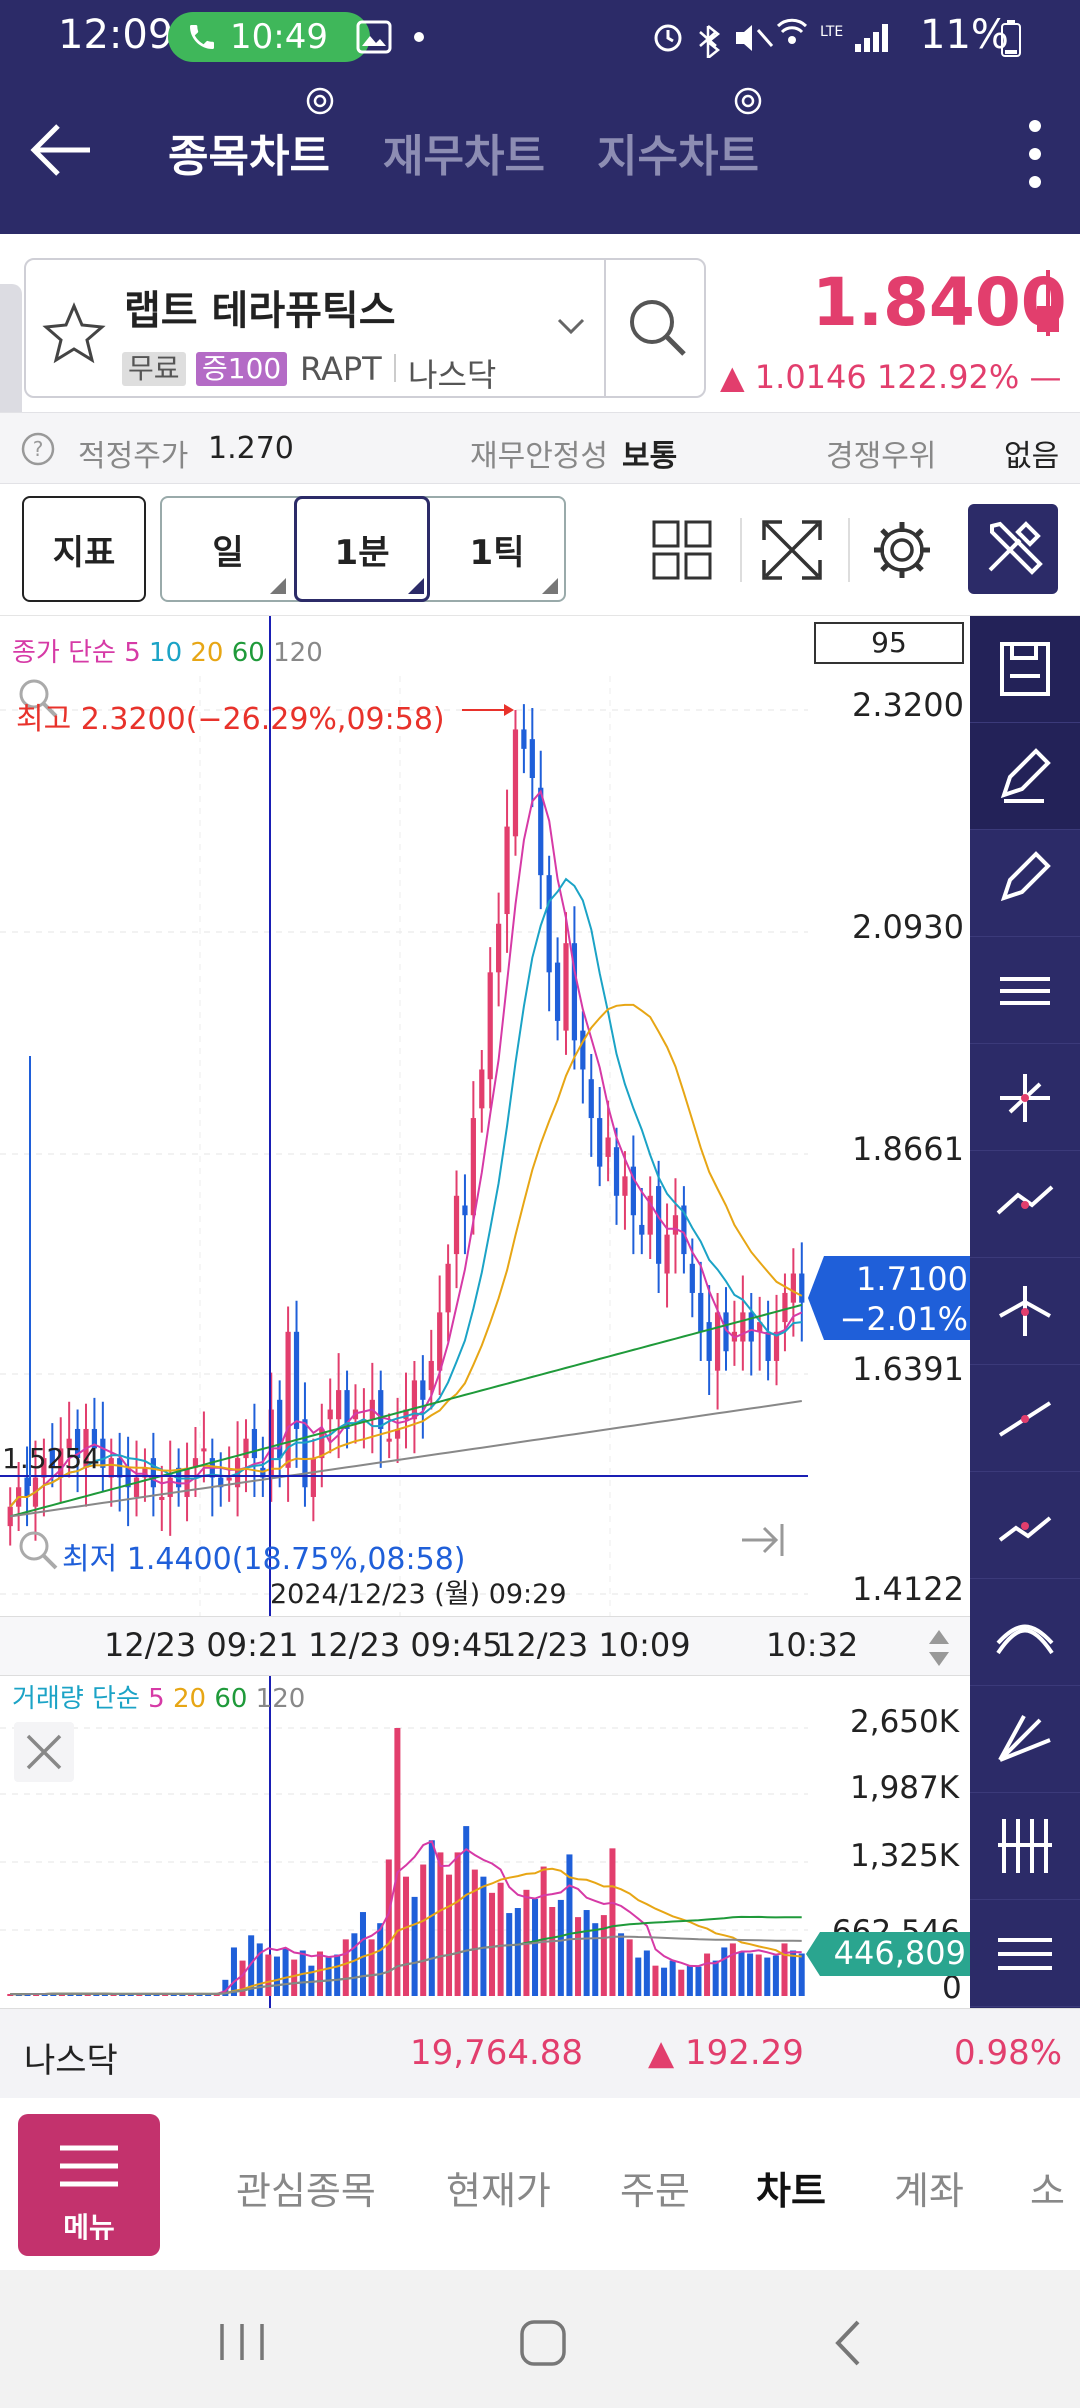 The width and height of the screenshot is (1080, 2408). Describe the element at coordinates (657, 327) in the screenshot. I see `search-icon` at that location.